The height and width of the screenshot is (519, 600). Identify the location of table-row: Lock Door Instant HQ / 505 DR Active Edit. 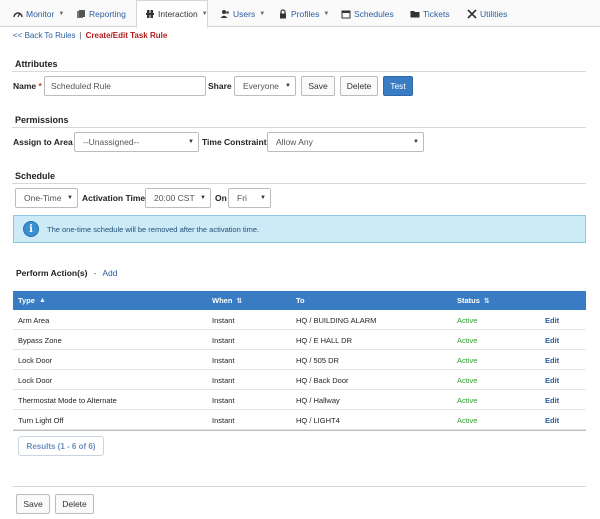
(299, 360).